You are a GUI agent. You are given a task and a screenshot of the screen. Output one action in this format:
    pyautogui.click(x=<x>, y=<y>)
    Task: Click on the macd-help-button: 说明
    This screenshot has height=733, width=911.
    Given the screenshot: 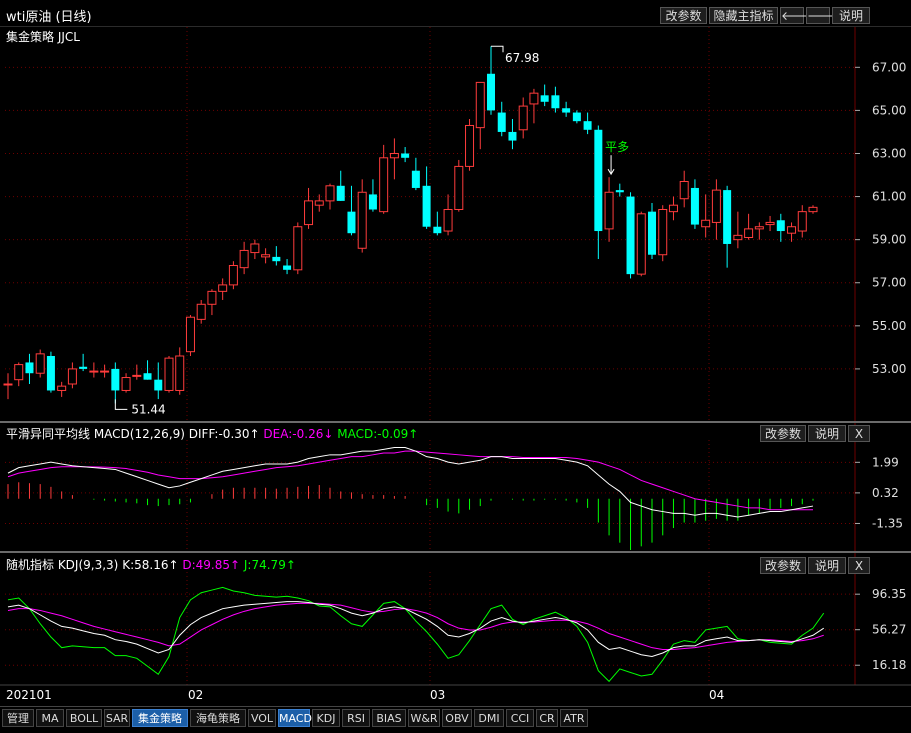 What is the action you would take?
    pyautogui.click(x=827, y=433)
    